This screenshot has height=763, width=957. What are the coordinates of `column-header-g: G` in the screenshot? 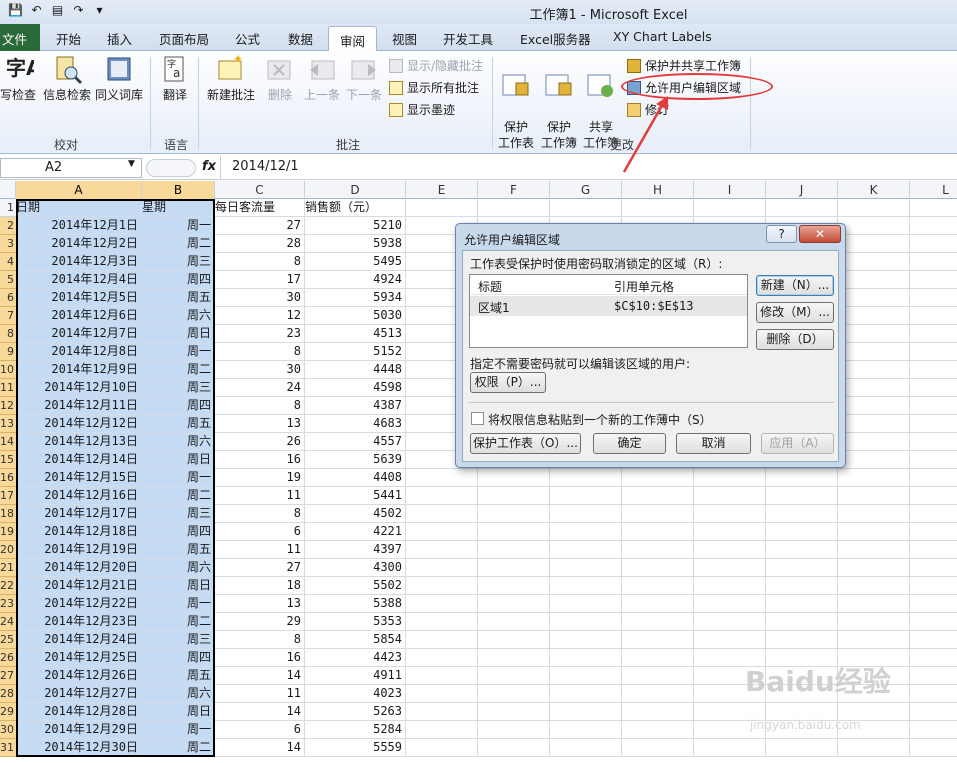 It's located at (586, 190).